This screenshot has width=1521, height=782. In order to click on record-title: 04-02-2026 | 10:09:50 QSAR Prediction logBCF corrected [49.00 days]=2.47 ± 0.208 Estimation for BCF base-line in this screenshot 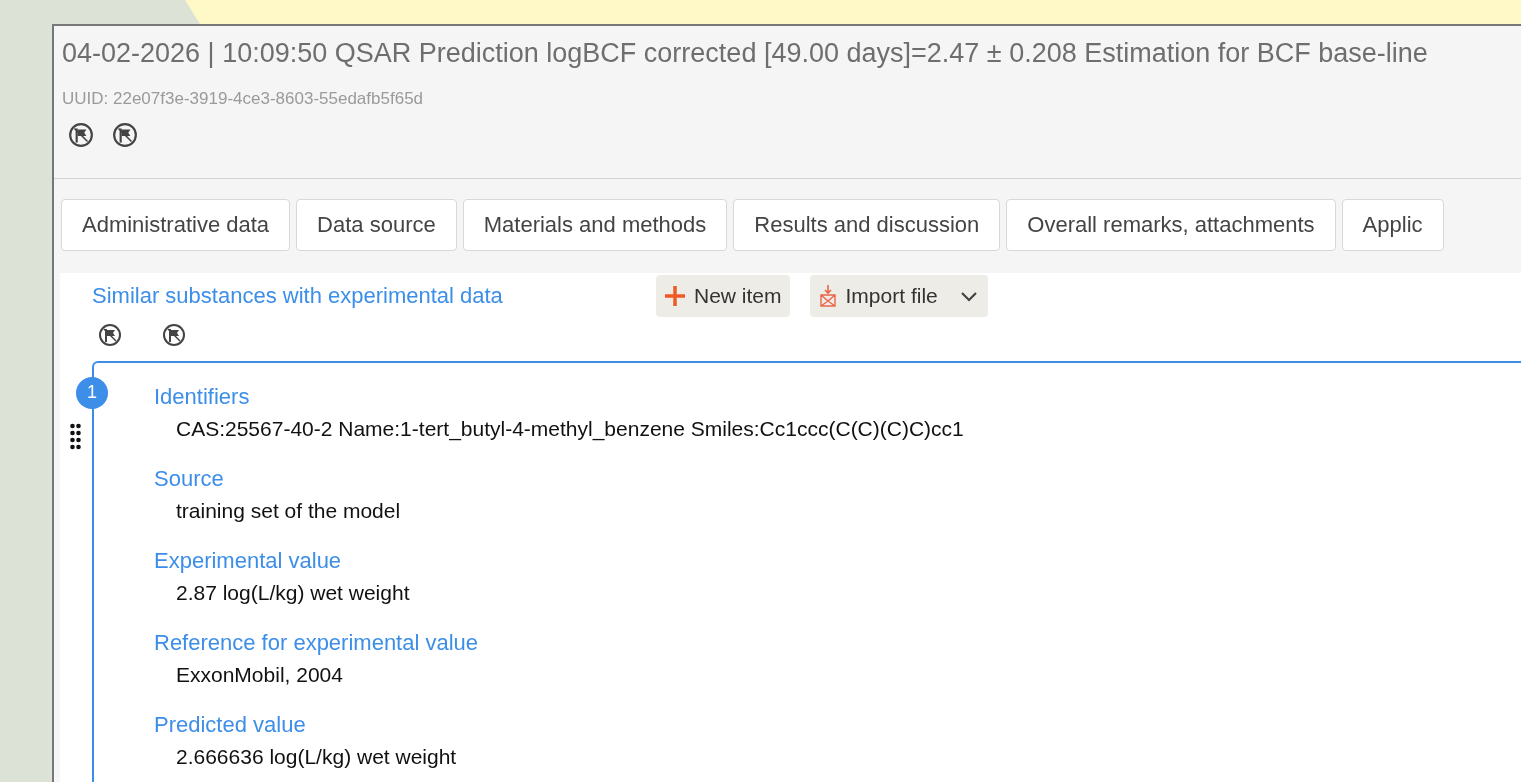, I will do `click(745, 53)`.